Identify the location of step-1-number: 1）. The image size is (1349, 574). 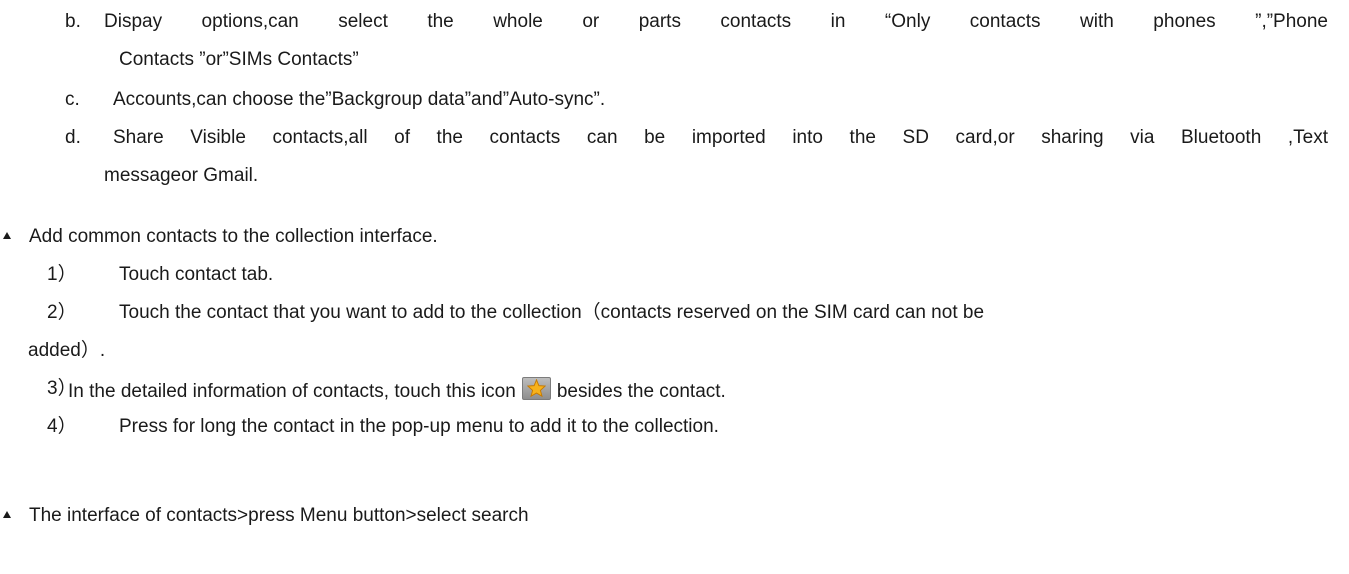
(62, 274).